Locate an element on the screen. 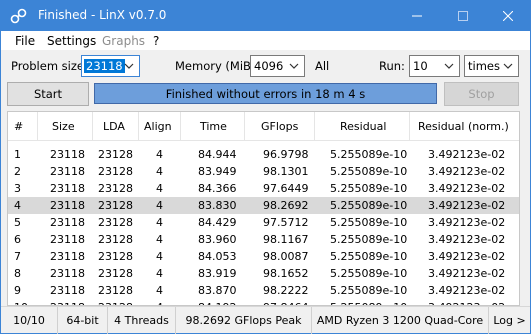 This screenshot has width=531, height=334. run-unit-combo: times is located at coordinates (491, 66).